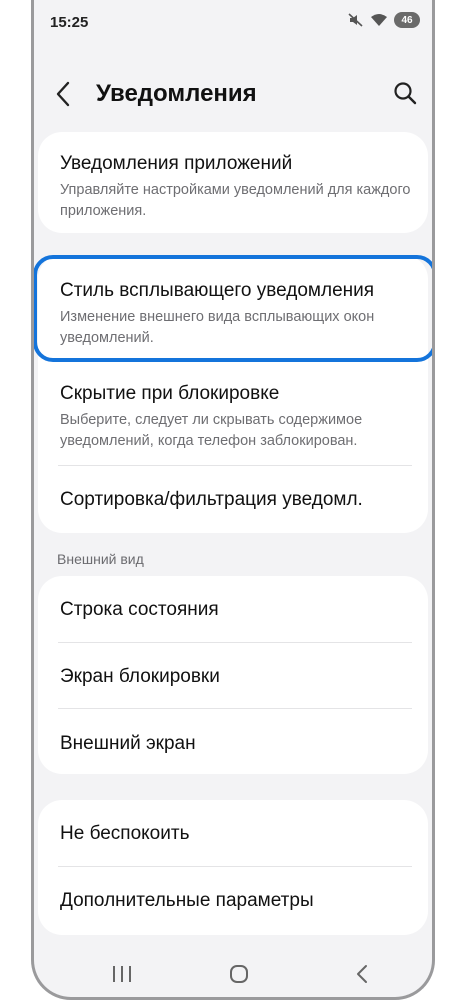 The height and width of the screenshot is (1000, 466). I want to click on search-icon, so click(405, 93).